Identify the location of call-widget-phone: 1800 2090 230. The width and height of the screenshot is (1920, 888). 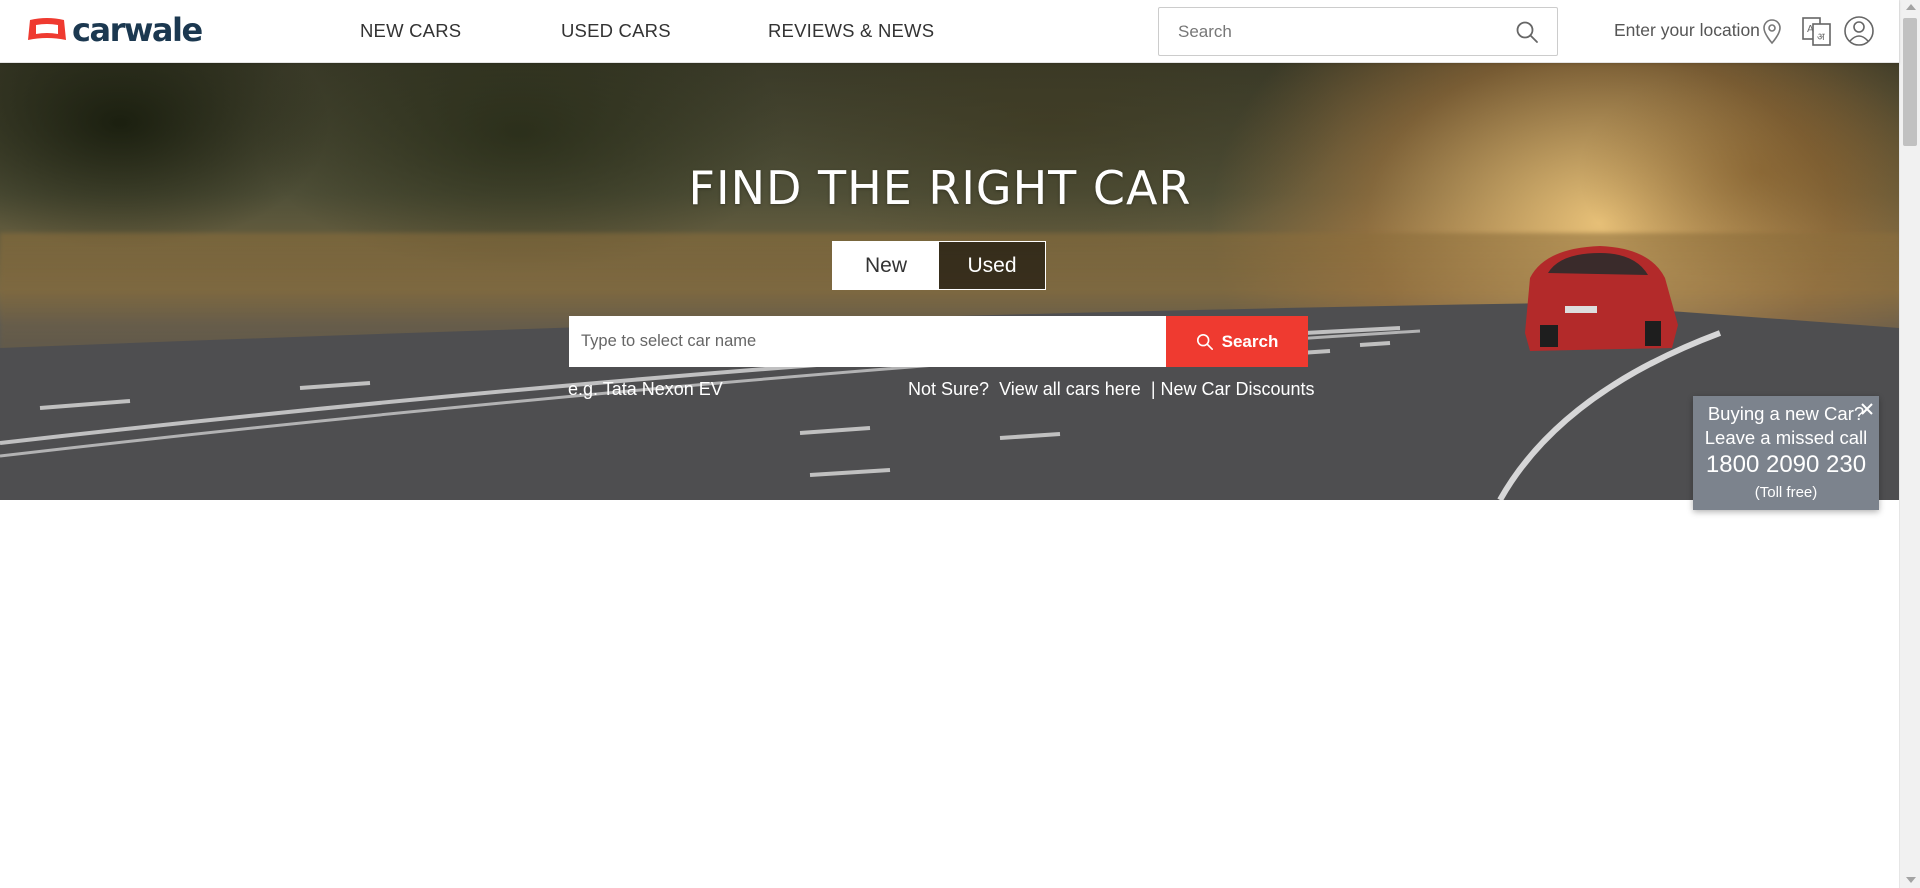
(1786, 465).